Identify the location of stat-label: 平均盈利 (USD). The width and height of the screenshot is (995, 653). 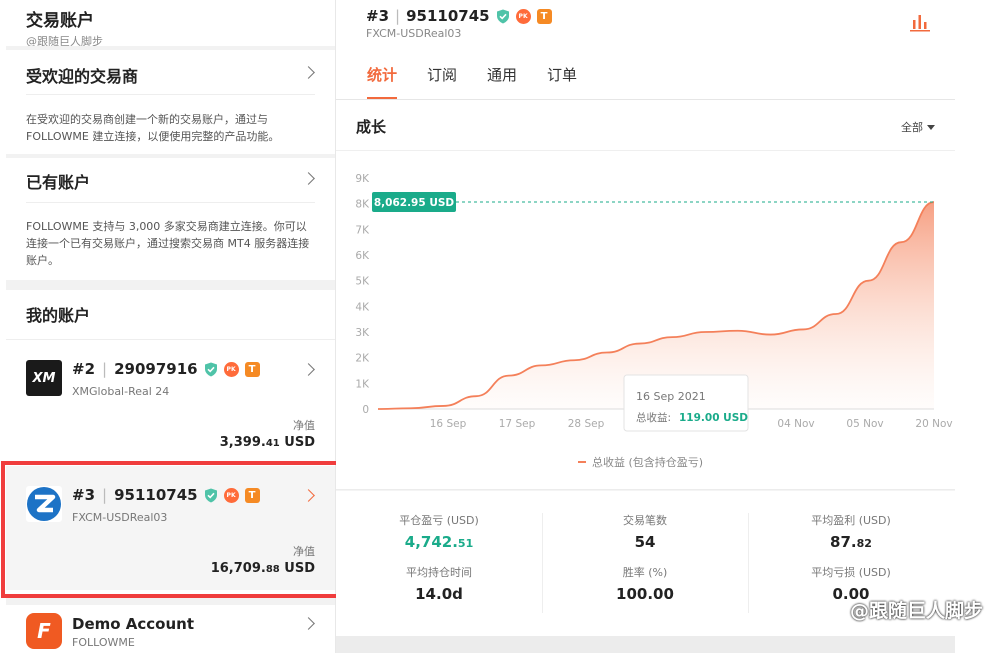
(851, 520).